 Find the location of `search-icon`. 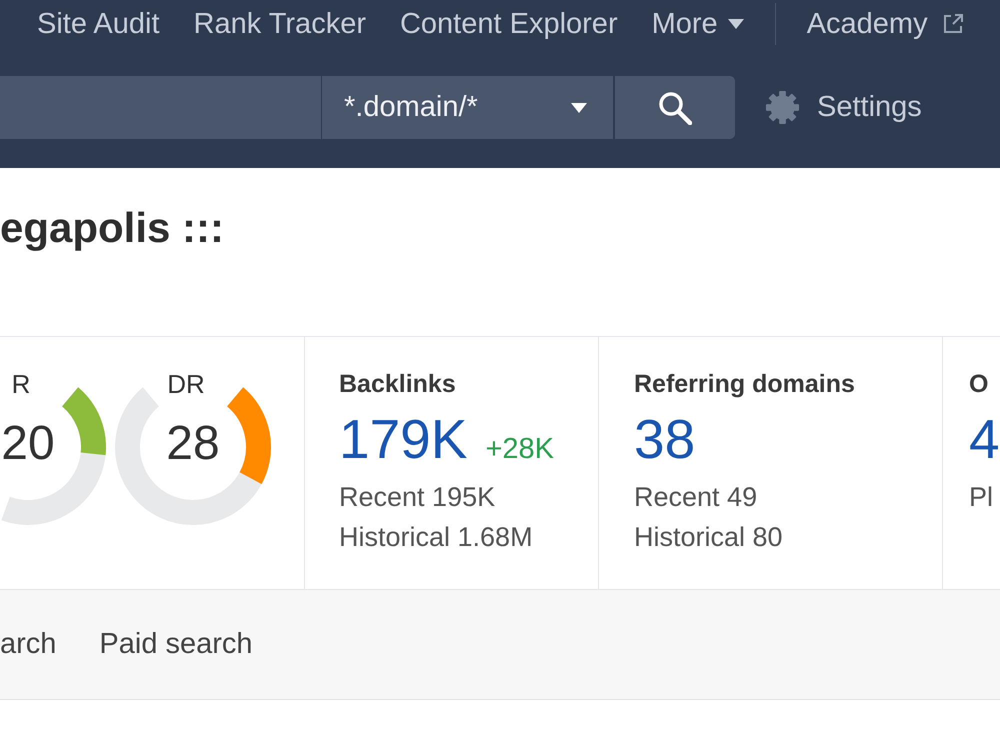

search-icon is located at coordinates (675, 107).